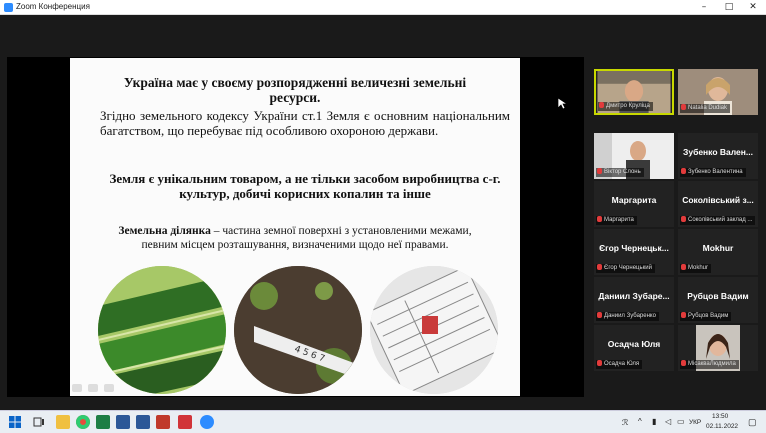 This screenshot has height=433, width=766. What do you see at coordinates (718, 348) in the screenshot?
I see `participant-tile: МісакваЛюдмила` at bounding box center [718, 348].